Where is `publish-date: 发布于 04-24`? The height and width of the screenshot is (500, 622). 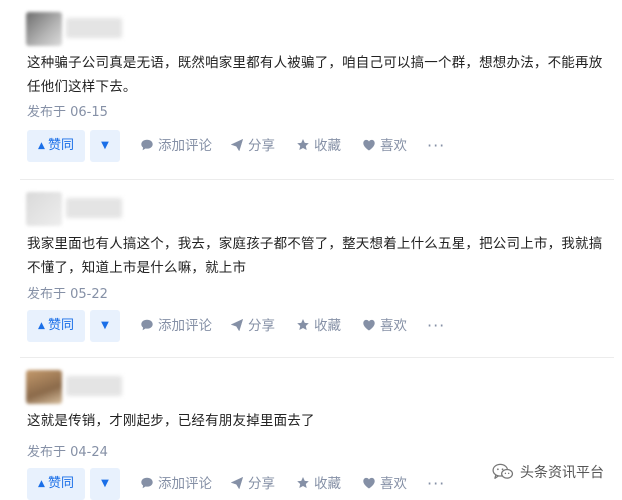 publish-date: 发布于 04-24 is located at coordinates (67, 452).